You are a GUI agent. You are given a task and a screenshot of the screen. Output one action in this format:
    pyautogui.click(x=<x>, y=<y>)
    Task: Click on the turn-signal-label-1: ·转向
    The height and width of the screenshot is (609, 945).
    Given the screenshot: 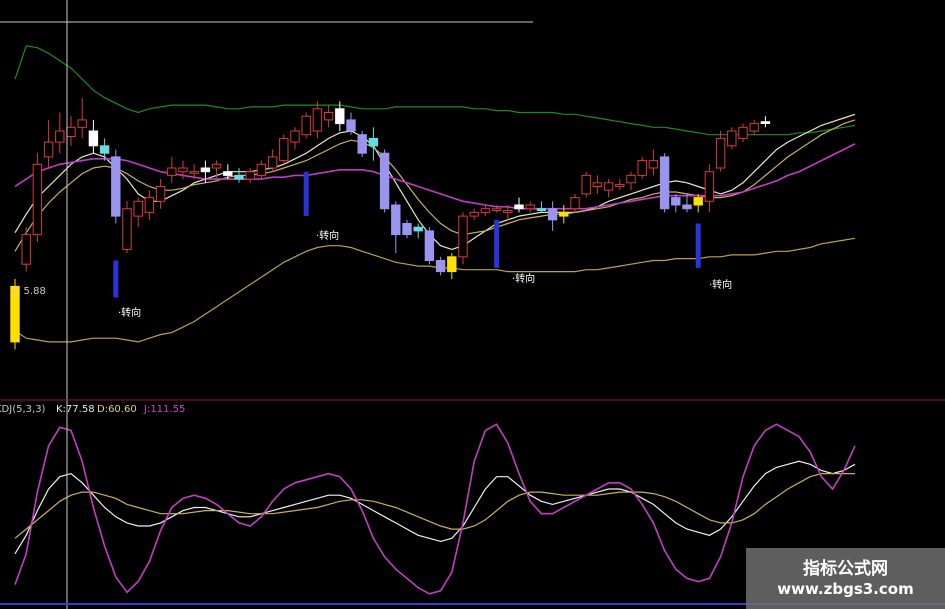 What is the action you would take?
    pyautogui.click(x=129, y=312)
    